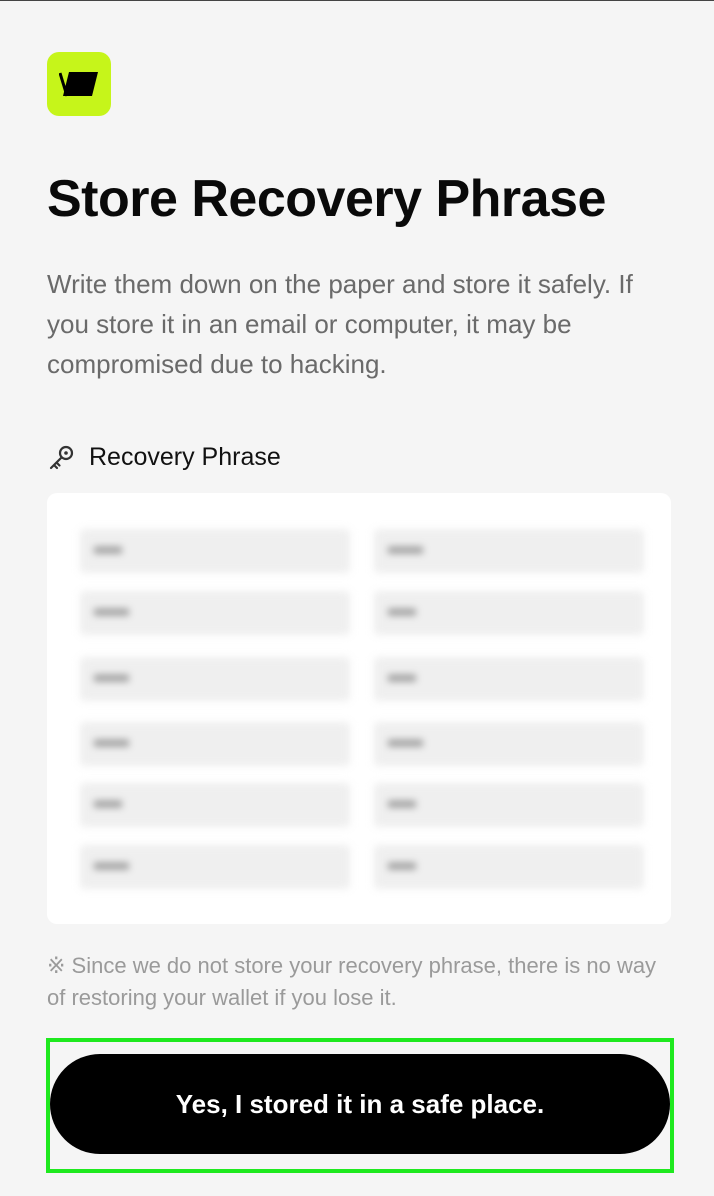  Describe the element at coordinates (185, 457) in the screenshot. I see `recovery-phrase-label-text: Recovery Phrase` at that location.